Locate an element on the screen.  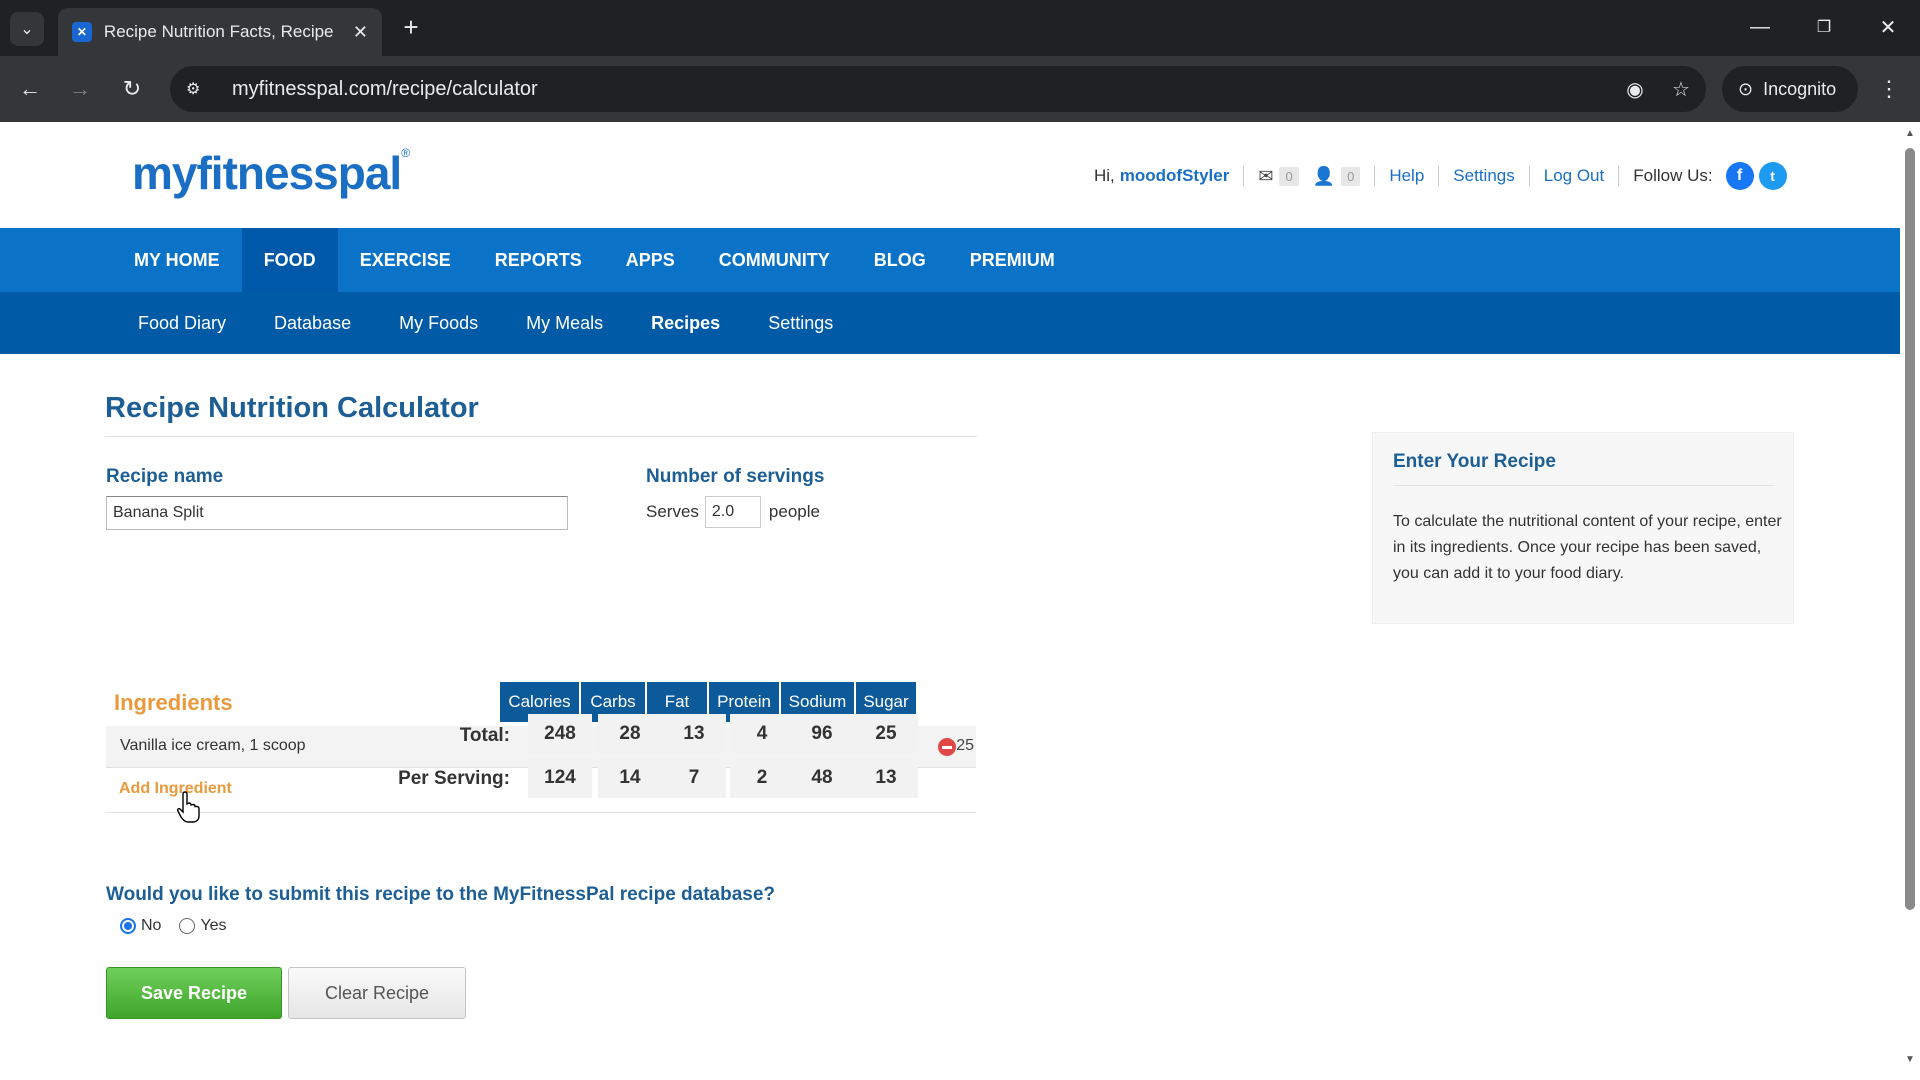
per-serving-sugar: 13 is located at coordinates (886, 778).